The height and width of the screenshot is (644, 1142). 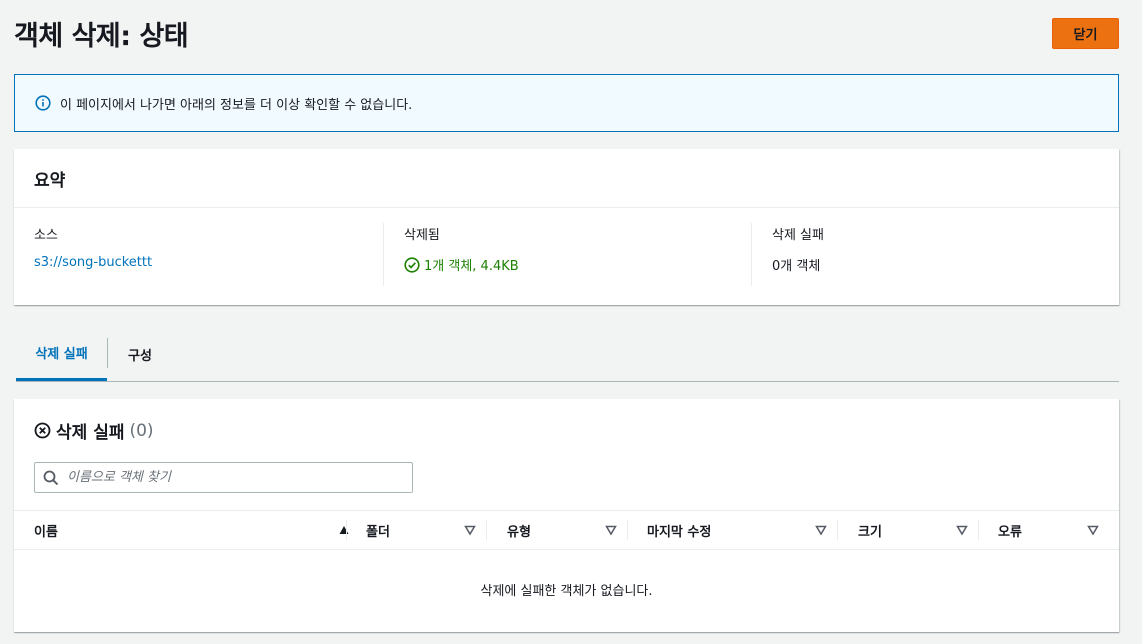 What do you see at coordinates (918, 530) in the screenshot?
I see `column-header-size: 크기` at bounding box center [918, 530].